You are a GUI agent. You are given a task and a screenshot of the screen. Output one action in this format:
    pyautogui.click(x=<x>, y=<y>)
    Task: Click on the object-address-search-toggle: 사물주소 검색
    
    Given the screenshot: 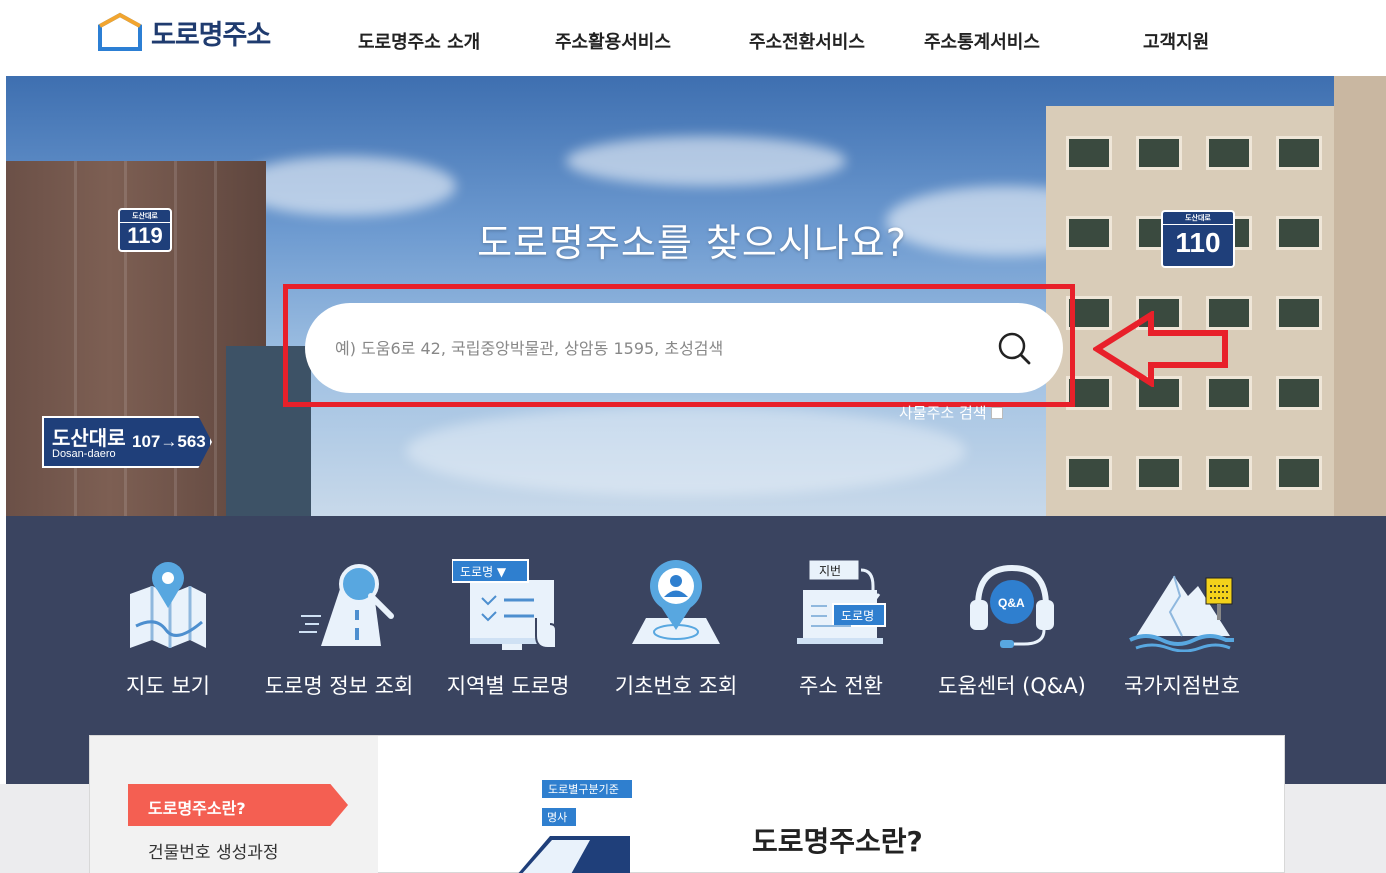 What is the action you would take?
    pyautogui.click(x=951, y=412)
    